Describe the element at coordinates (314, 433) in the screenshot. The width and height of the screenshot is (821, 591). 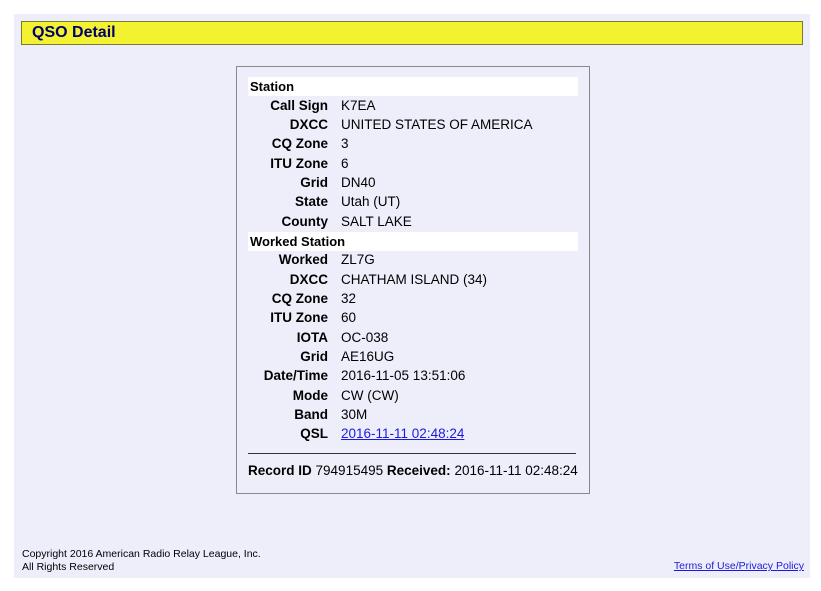
I see `field-label: QSL` at that location.